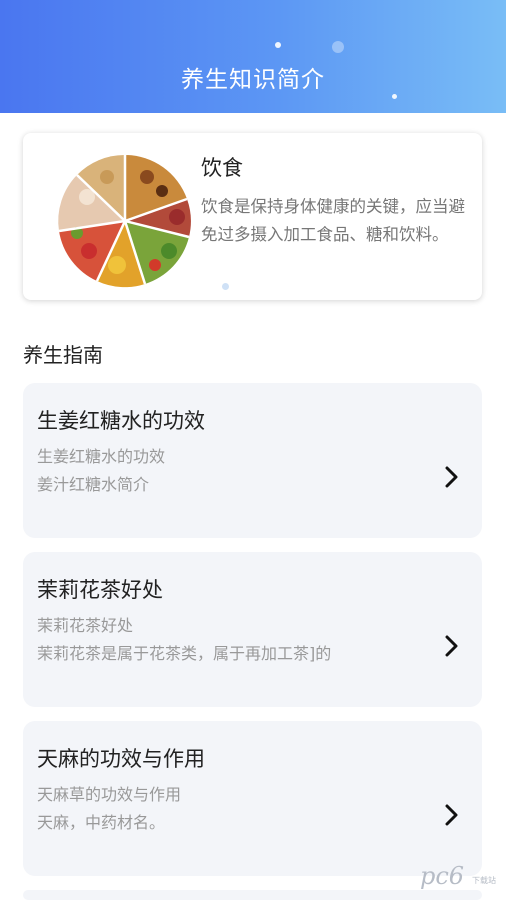  I want to click on section-title: 养生指南, so click(63, 355).